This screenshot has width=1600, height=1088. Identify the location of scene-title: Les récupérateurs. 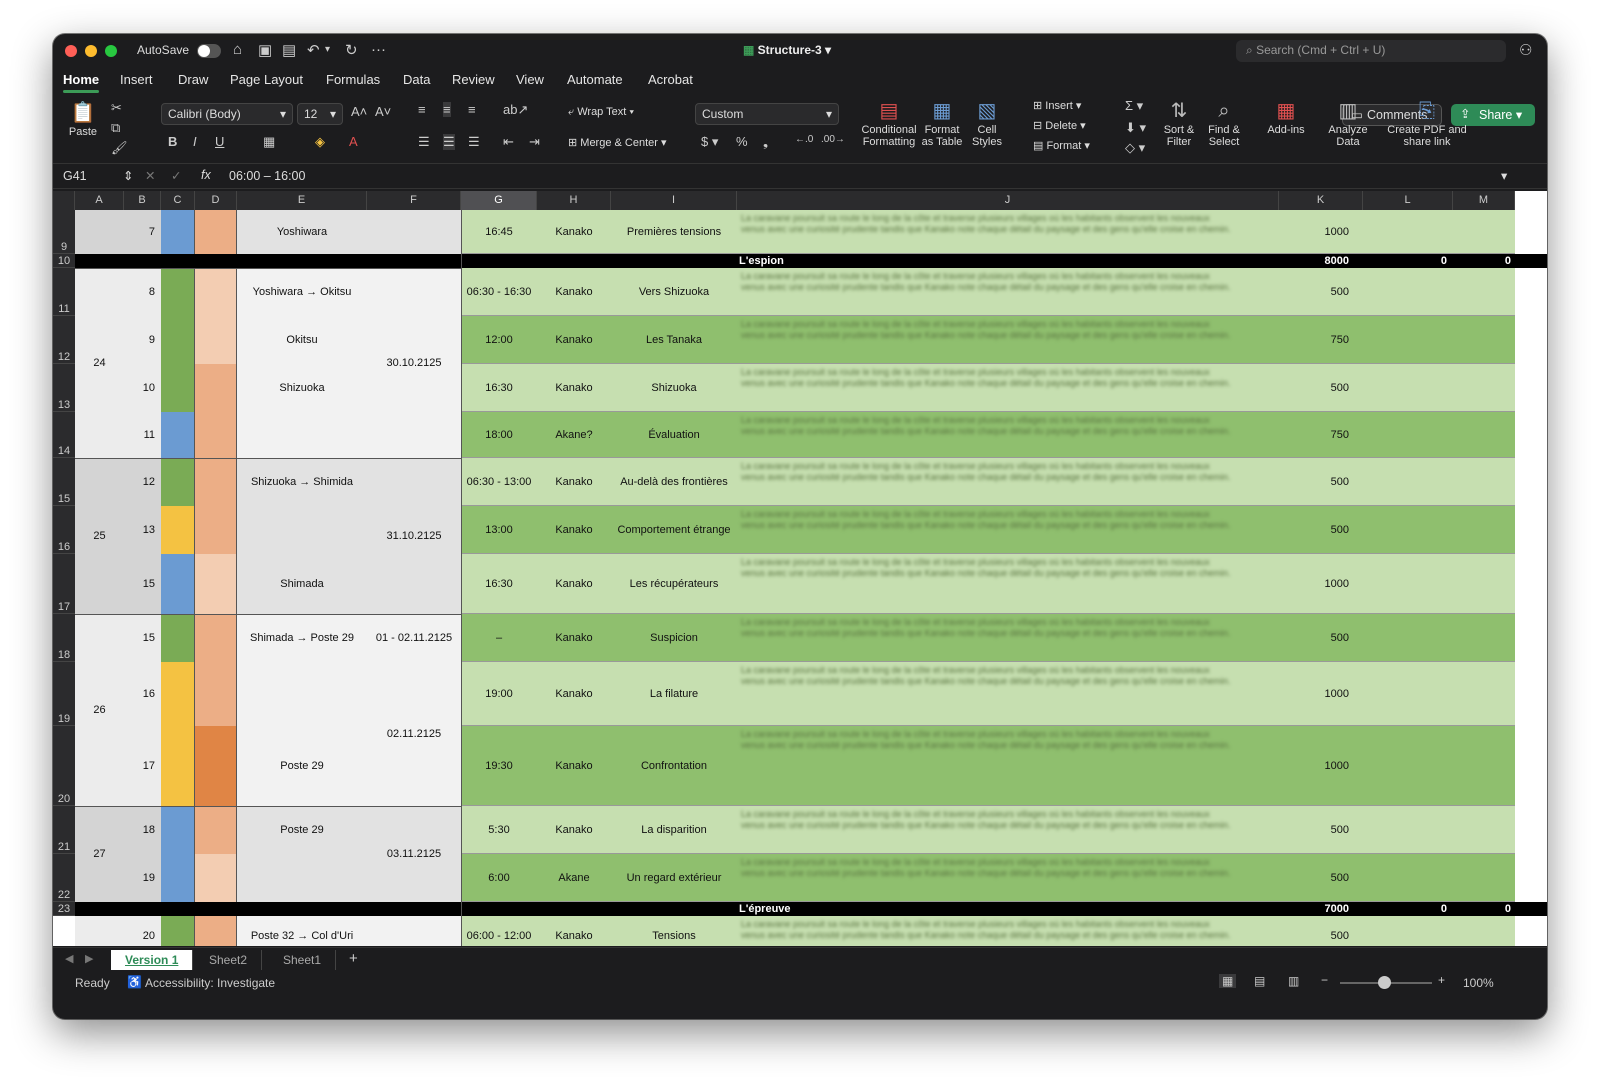
(674, 584).